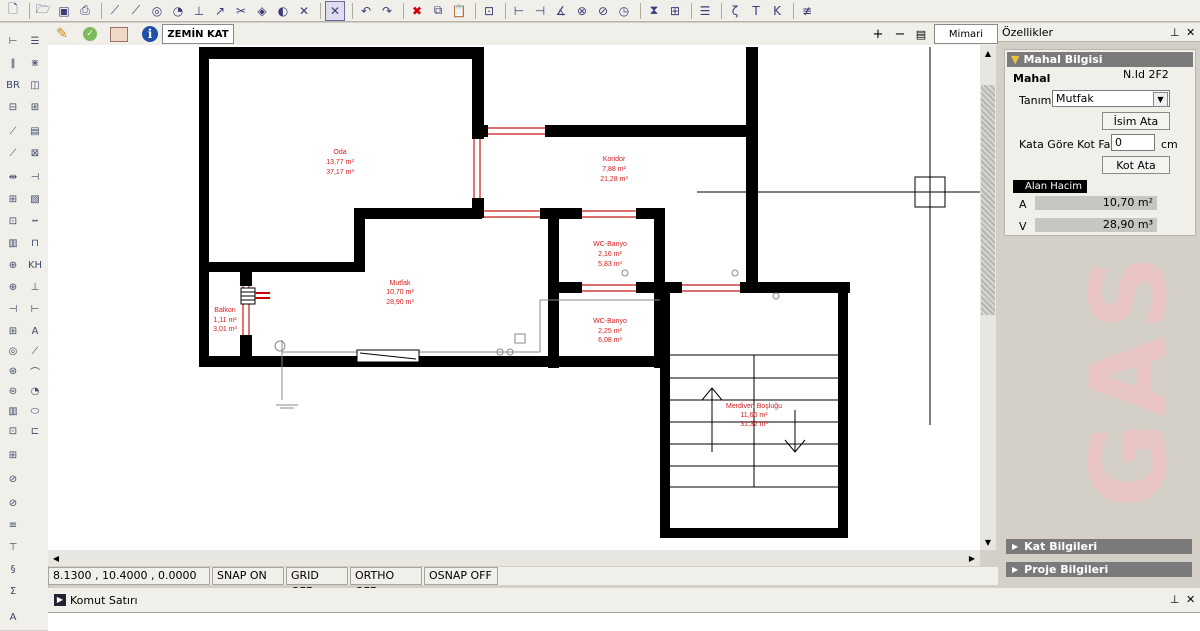 This screenshot has height=631, width=1200. Describe the element at coordinates (777, 11) in the screenshot. I see `table-tool-icon: K` at that location.